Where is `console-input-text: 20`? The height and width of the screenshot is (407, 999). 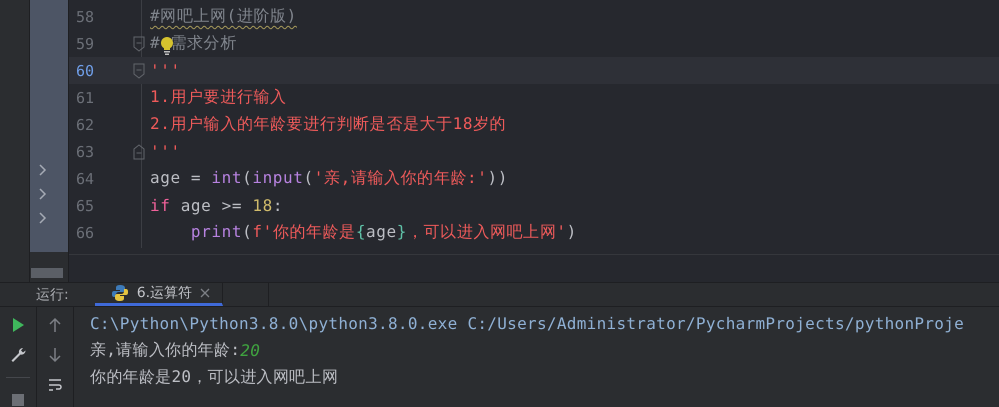
console-input-text: 20 is located at coordinates (250, 350).